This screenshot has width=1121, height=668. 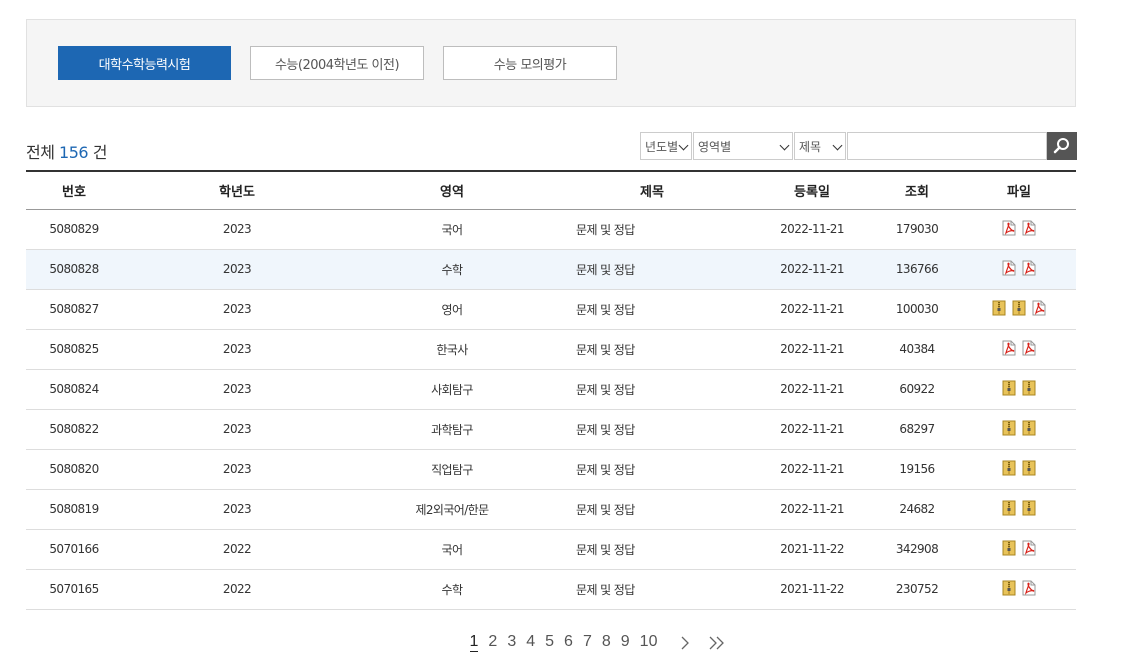 What do you see at coordinates (784, 145) in the screenshot?
I see `chevron-down-icon` at bounding box center [784, 145].